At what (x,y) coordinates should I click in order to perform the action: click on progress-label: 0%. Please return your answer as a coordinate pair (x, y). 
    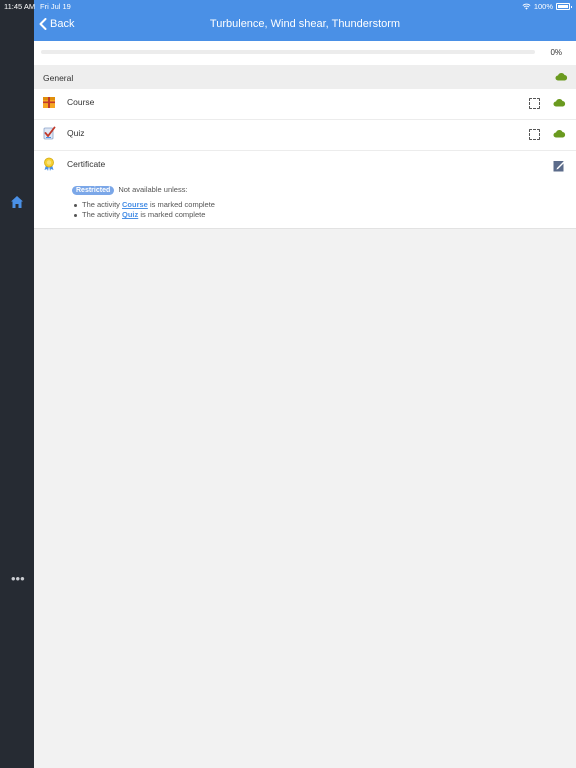
    Looking at the image, I should click on (556, 52).